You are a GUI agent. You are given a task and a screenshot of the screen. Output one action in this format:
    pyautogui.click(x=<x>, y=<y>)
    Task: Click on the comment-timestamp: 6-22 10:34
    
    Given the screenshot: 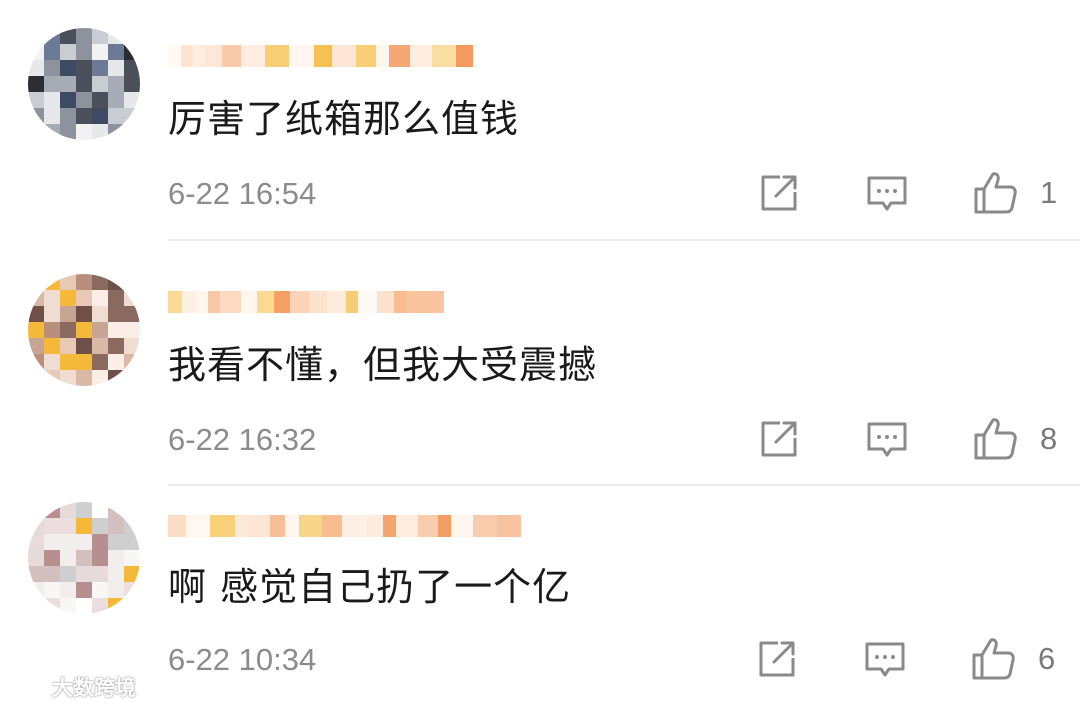 What is the action you would take?
    pyautogui.click(x=242, y=659)
    